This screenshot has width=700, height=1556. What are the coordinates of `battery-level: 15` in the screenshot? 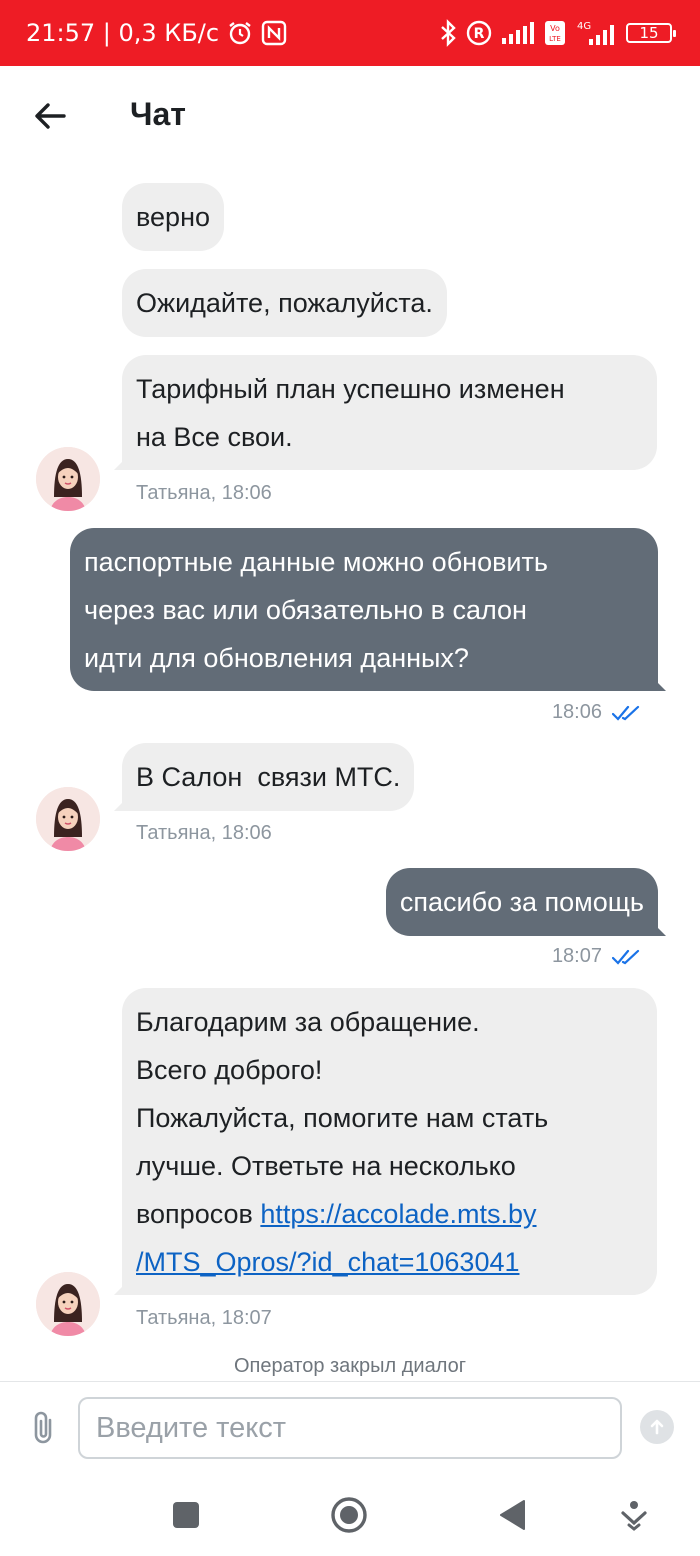 It's located at (649, 33).